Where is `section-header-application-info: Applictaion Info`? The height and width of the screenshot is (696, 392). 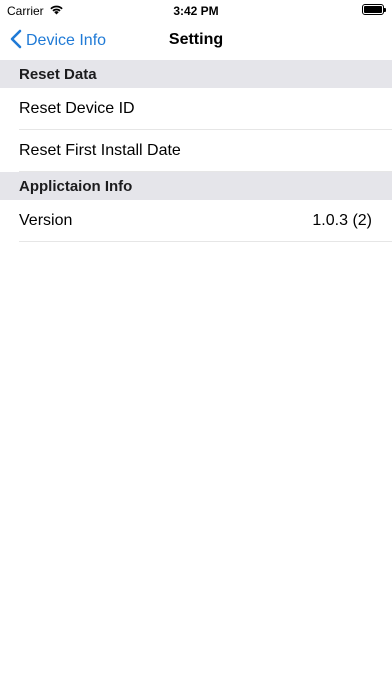 section-header-application-info: Applictaion Info is located at coordinates (196, 186).